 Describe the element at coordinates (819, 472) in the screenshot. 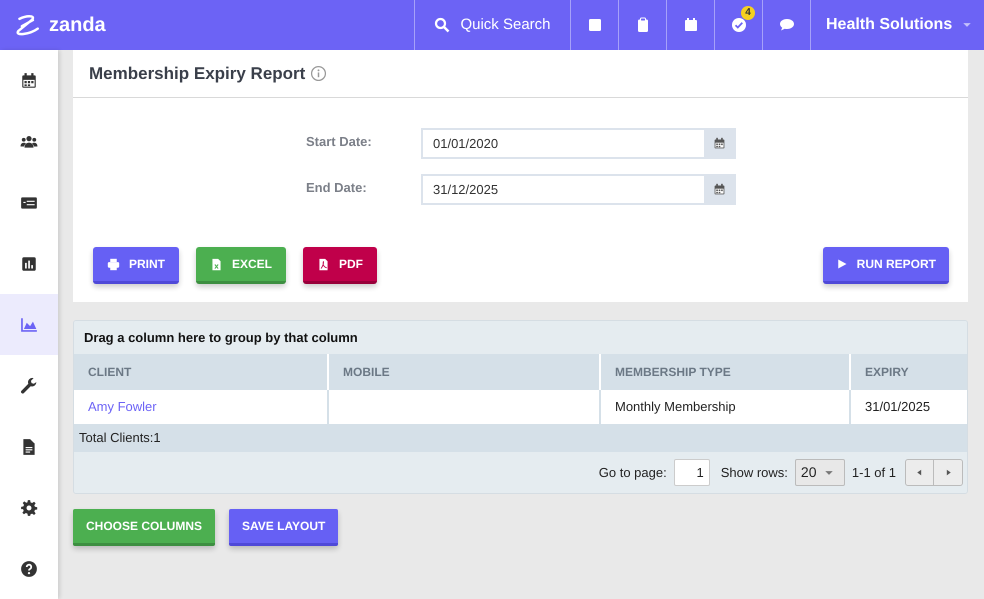

I see `rows-select: 20` at that location.